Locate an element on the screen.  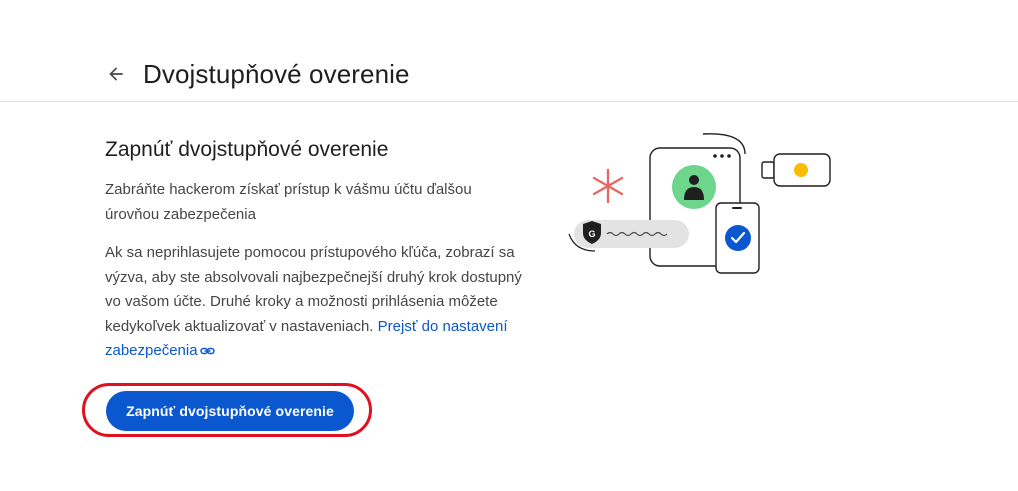
security-illustration: G is located at coordinates (699, 203).